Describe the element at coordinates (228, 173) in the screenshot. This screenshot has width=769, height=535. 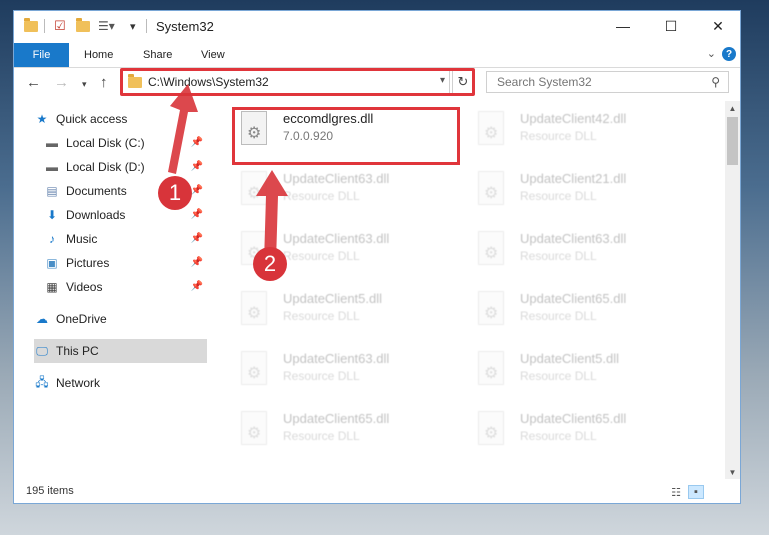
I see `annotation-arrows` at that location.